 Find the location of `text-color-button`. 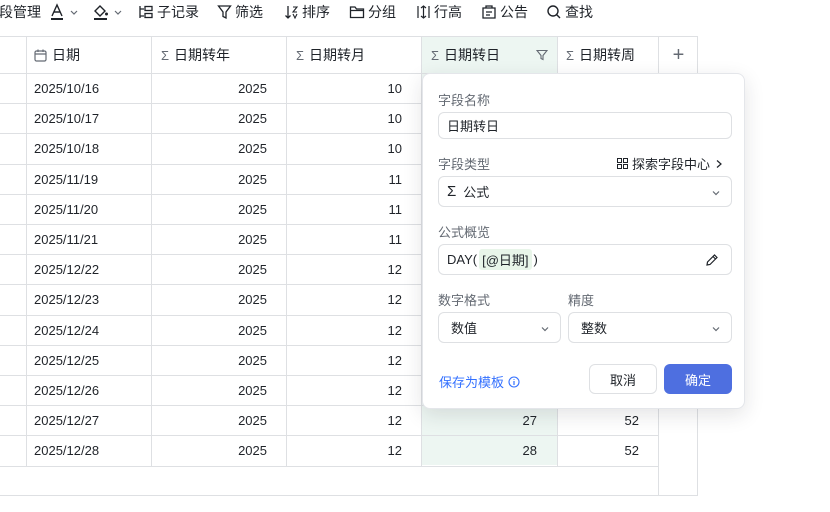

text-color-button is located at coordinates (64, 12).